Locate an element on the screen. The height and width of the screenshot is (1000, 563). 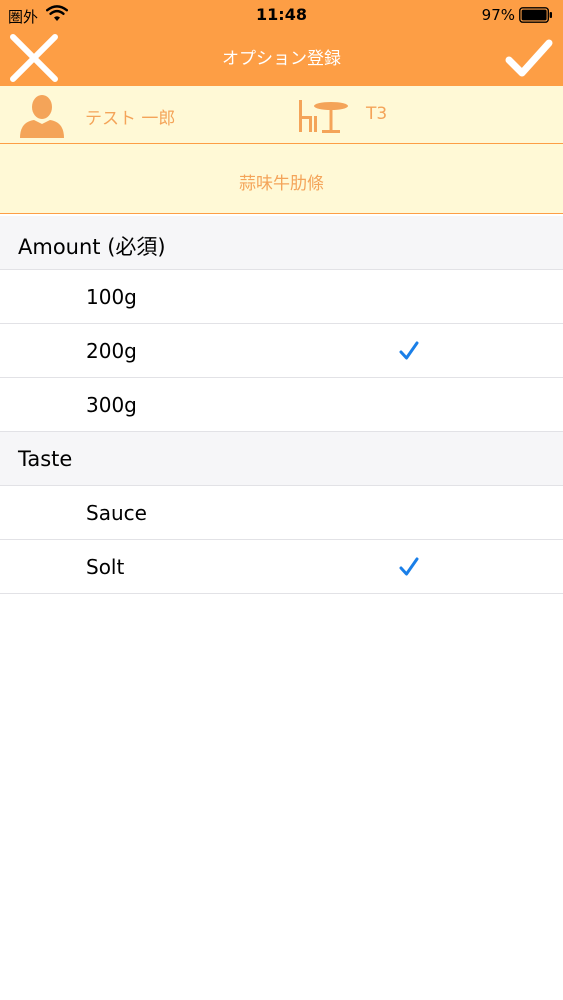
customer-name: テスト 一郎 is located at coordinates (130, 119).